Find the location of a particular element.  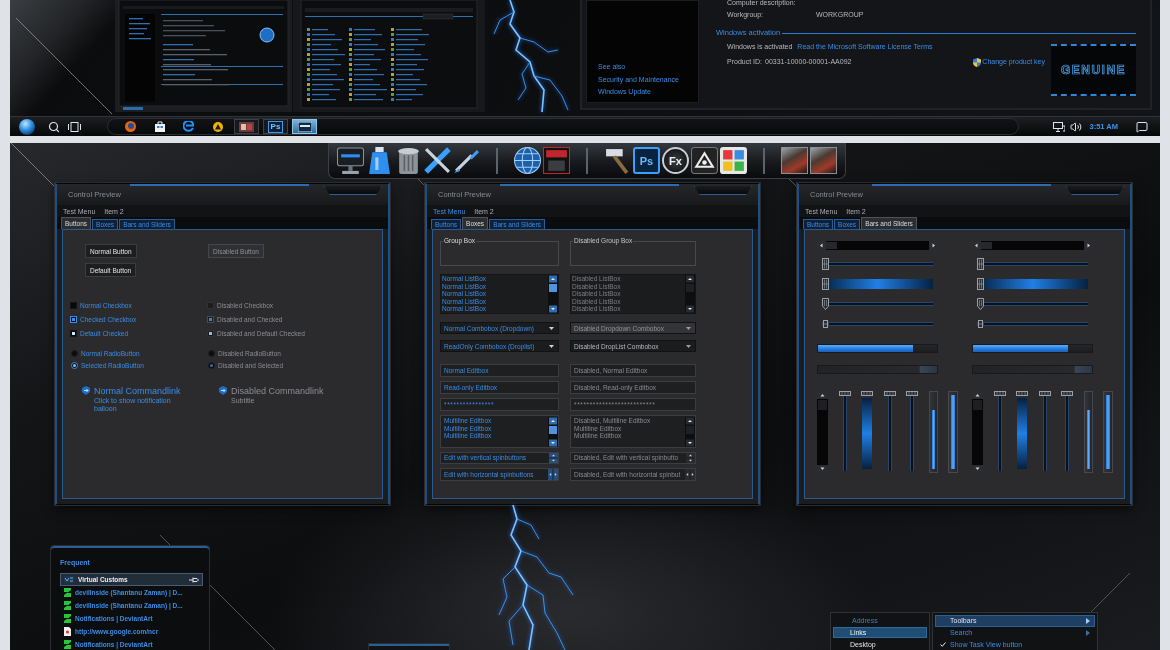

task-view-icon is located at coordinates (74, 126).